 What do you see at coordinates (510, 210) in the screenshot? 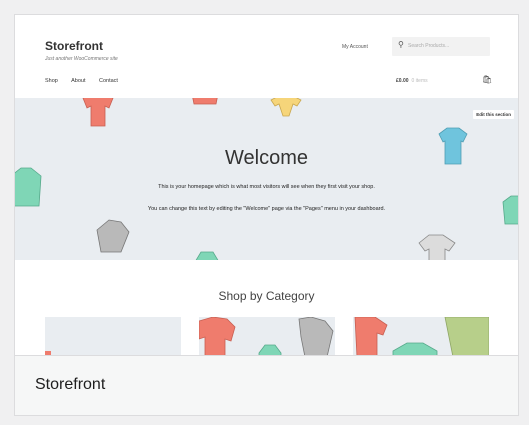
I see `green-shirt-icon` at bounding box center [510, 210].